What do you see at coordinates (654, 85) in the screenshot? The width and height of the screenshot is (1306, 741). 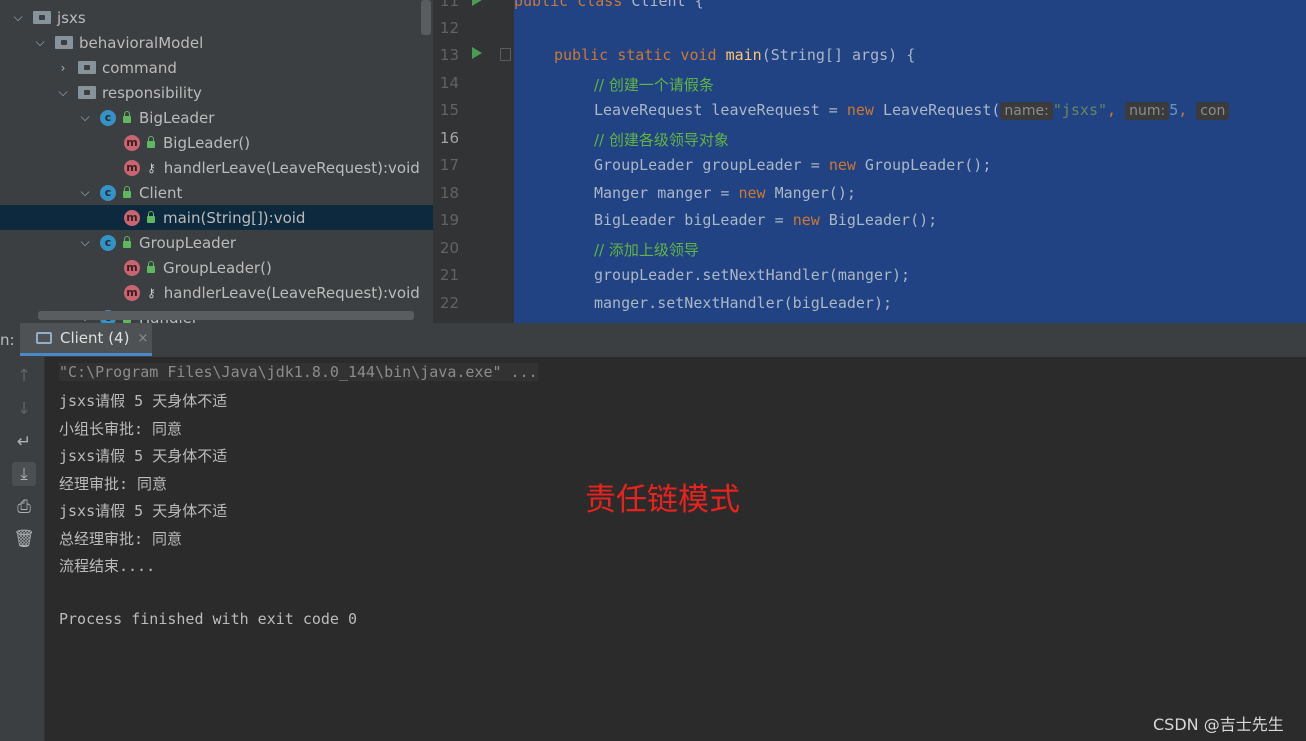 I see `code-line-14: // 创建一个请假条` at bounding box center [654, 85].